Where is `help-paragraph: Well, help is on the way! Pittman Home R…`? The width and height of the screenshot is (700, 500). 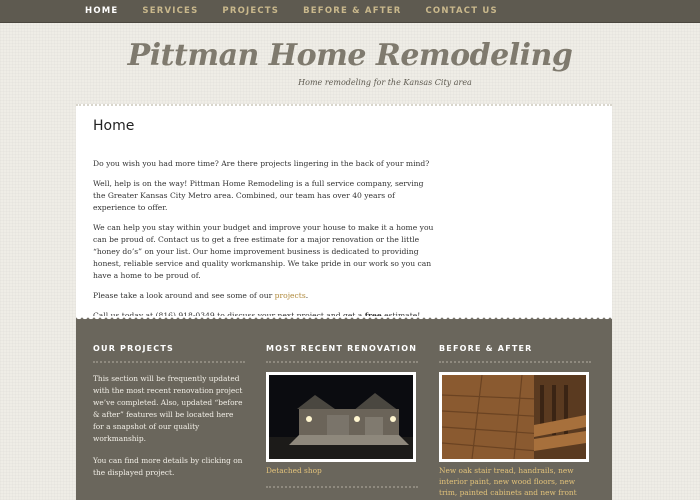
help-paragraph: Well, help is on the way! Pittman Home R… is located at coordinates (258, 195).